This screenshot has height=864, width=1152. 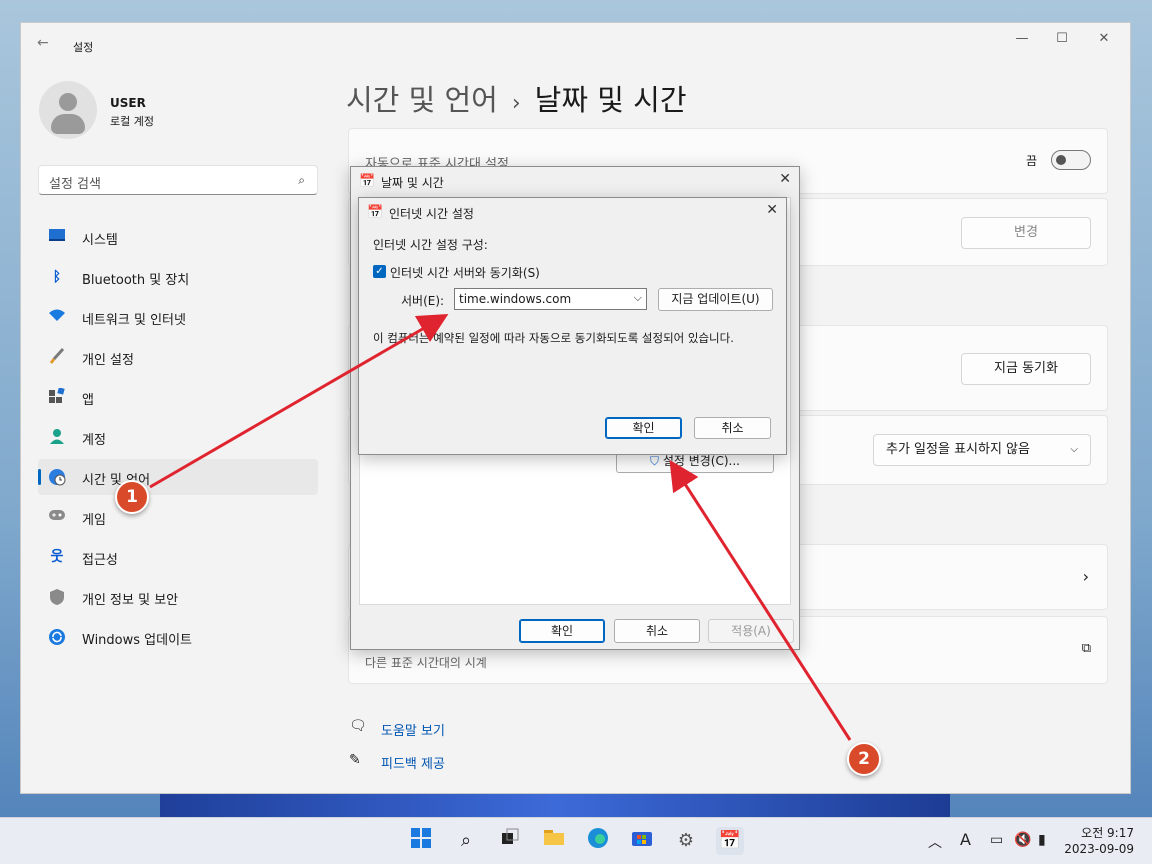 I want to click on display-icon: ▭, so click(x=996, y=840).